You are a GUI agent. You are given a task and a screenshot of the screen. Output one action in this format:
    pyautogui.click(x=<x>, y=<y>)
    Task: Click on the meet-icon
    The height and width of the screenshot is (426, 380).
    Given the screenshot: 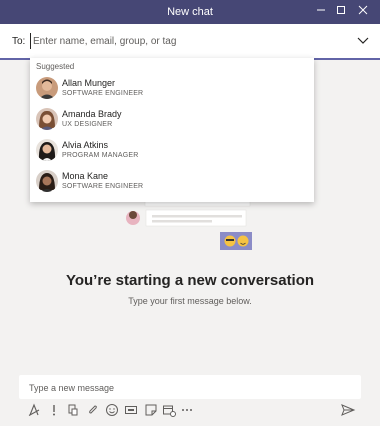 What is the action you would take?
    pyautogui.click(x=169, y=410)
    